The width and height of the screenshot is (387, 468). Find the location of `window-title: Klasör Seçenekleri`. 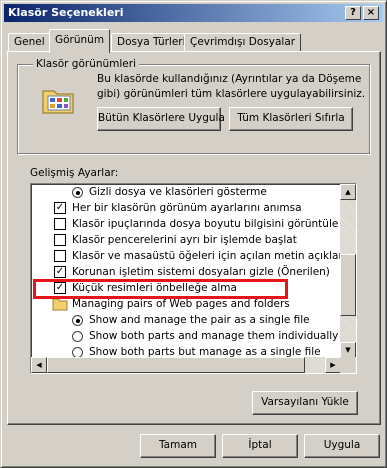

window-title: Klasör Seçenekleri is located at coordinates (66, 12).